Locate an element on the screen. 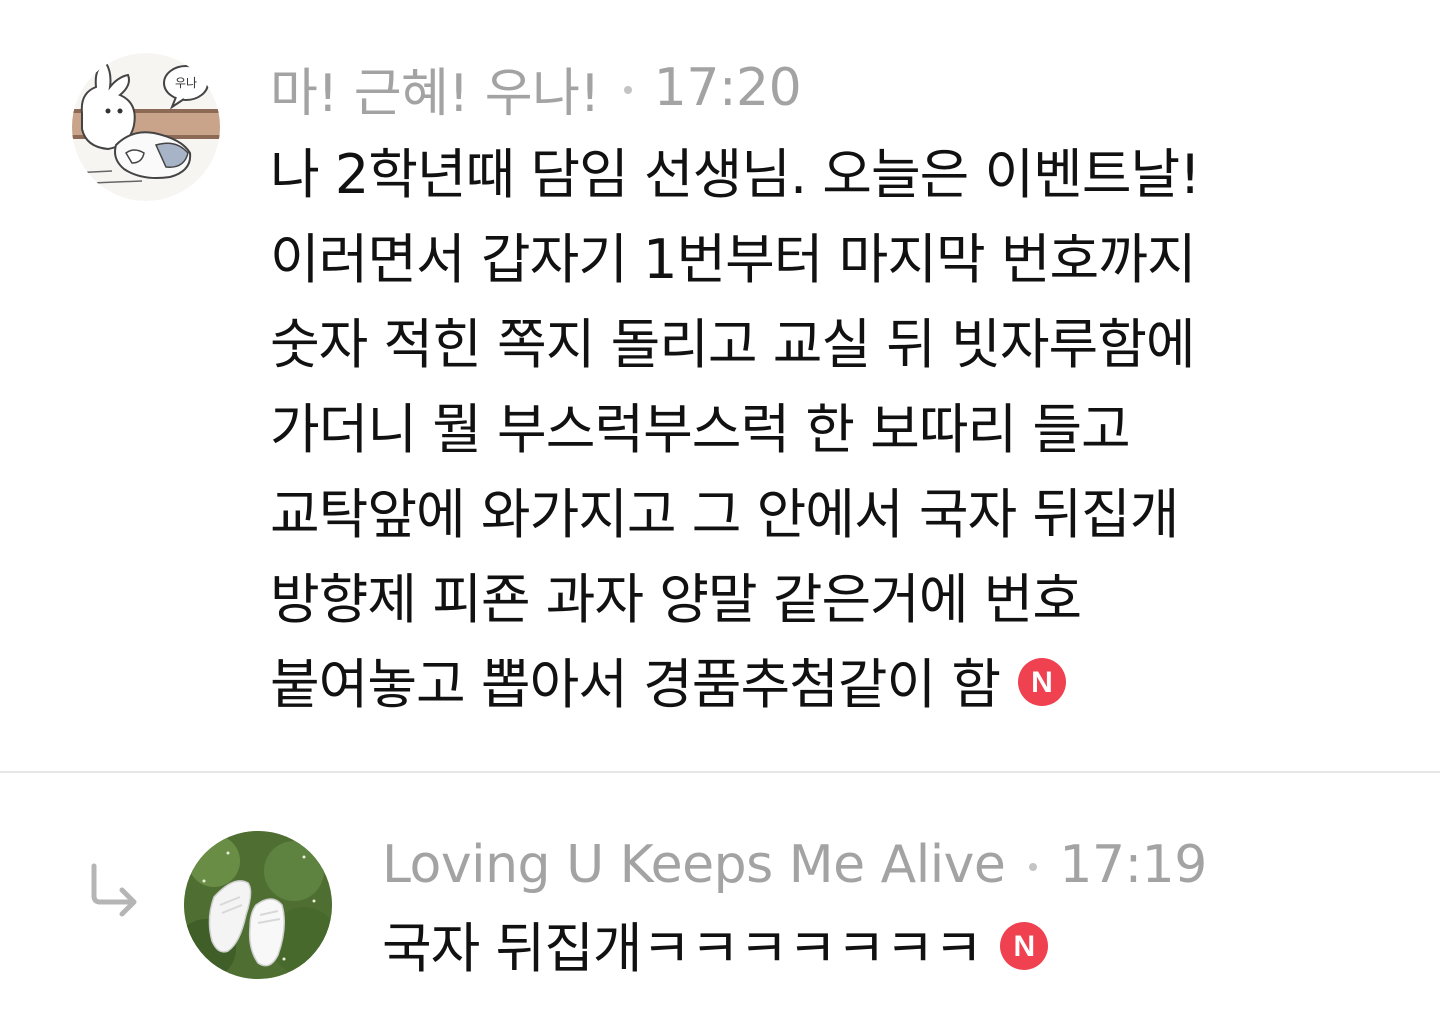 Image resolution: width=1440 pixels, height=1028 pixels. reply-user-avatar is located at coordinates (258, 905).